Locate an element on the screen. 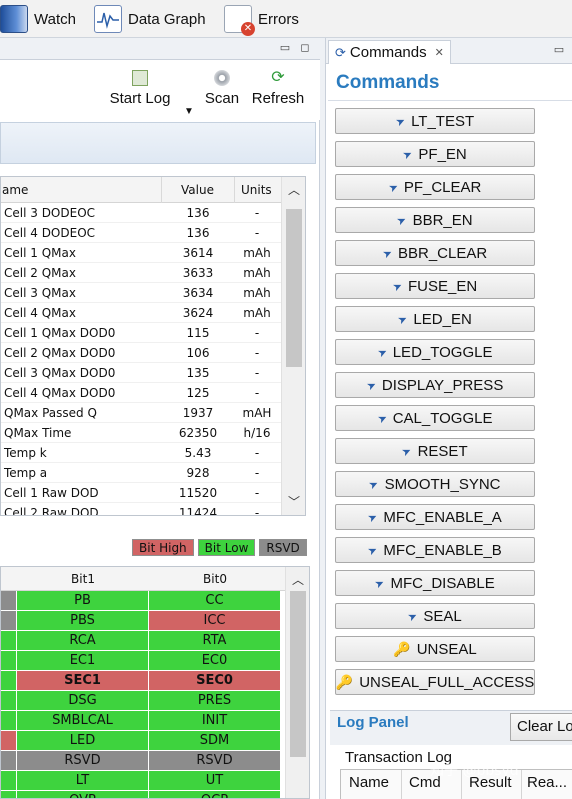 The image size is (572, 799). command-button-display-press: ➤ DISPLAY_PRESS is located at coordinates (435, 385).